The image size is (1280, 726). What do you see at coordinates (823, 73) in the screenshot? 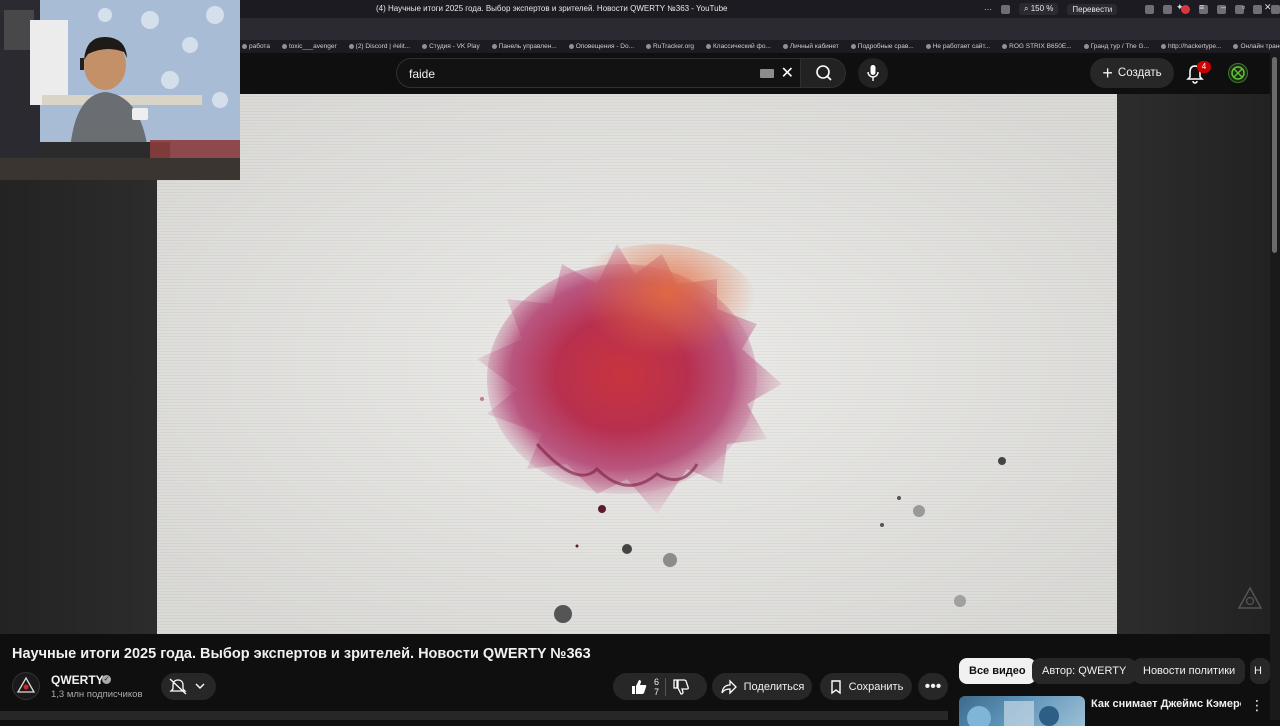
I see `search-button` at bounding box center [823, 73].